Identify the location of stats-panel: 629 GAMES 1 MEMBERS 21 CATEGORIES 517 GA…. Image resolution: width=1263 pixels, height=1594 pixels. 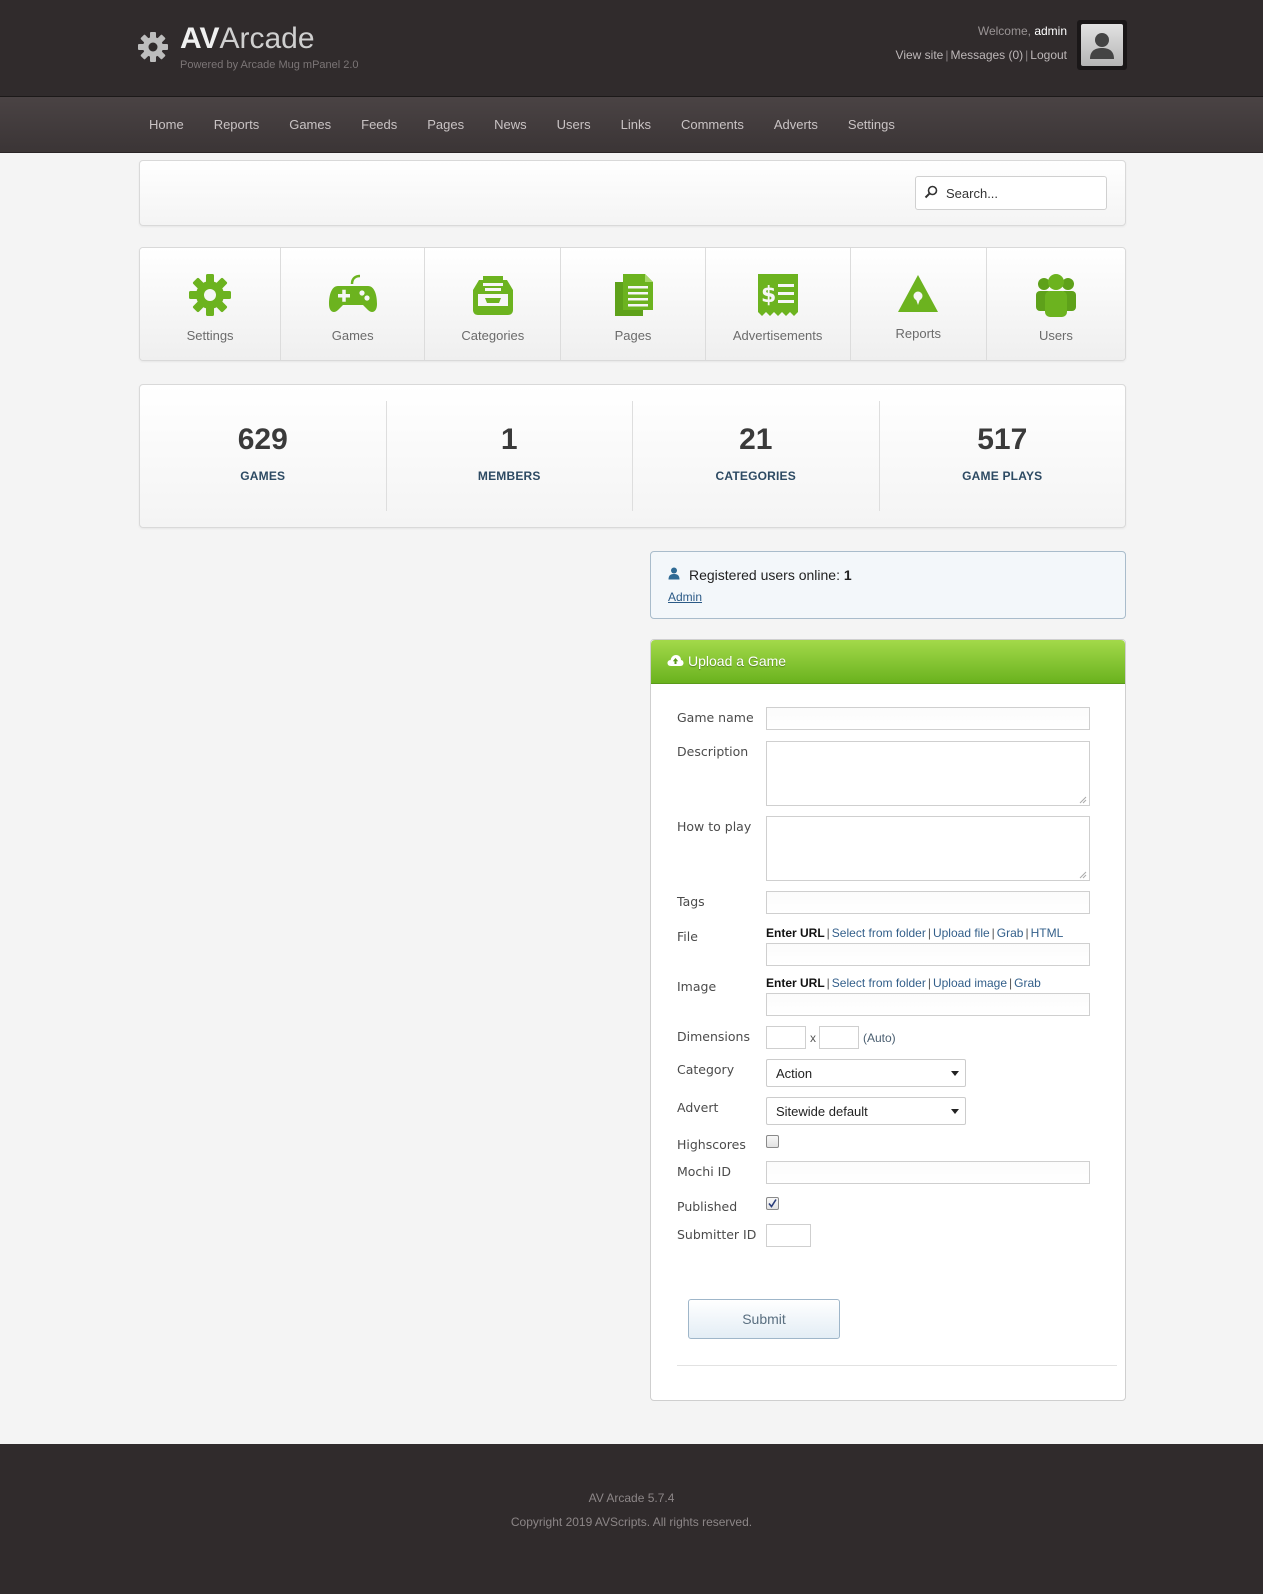
(632, 456).